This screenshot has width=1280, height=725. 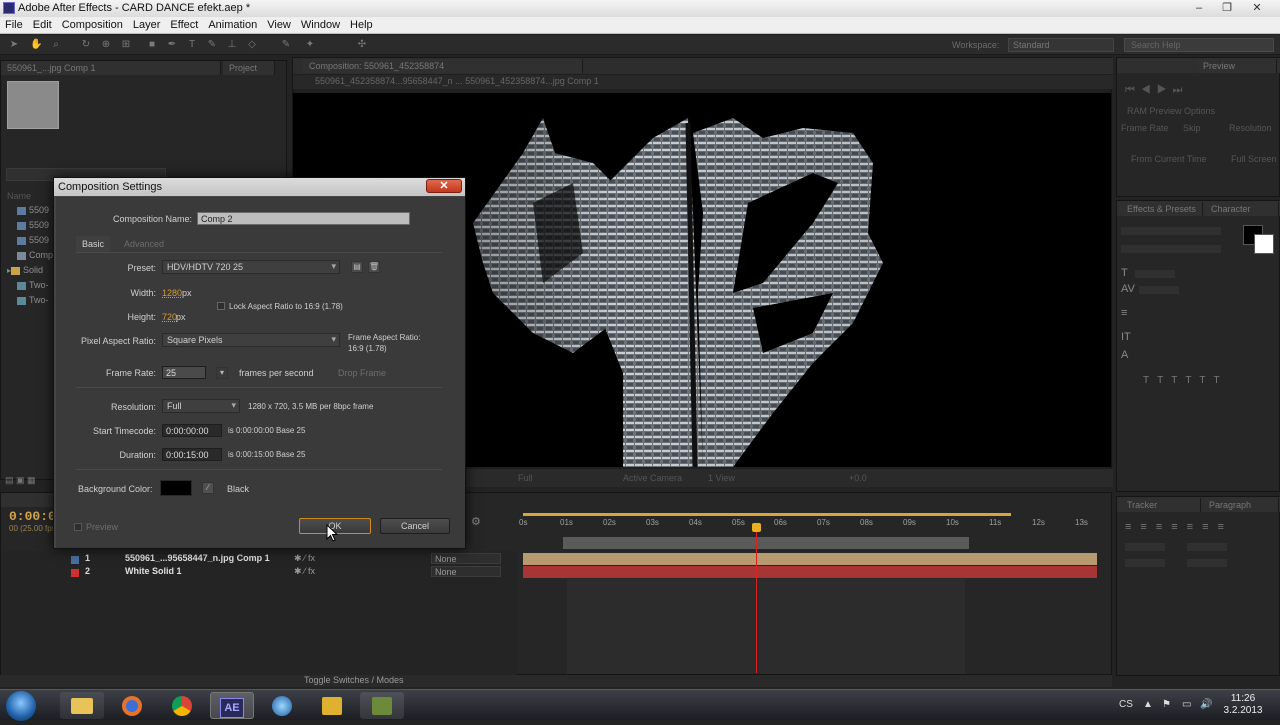 What do you see at coordinates (221, 306) in the screenshot?
I see `lock-aspect-checkbox` at bounding box center [221, 306].